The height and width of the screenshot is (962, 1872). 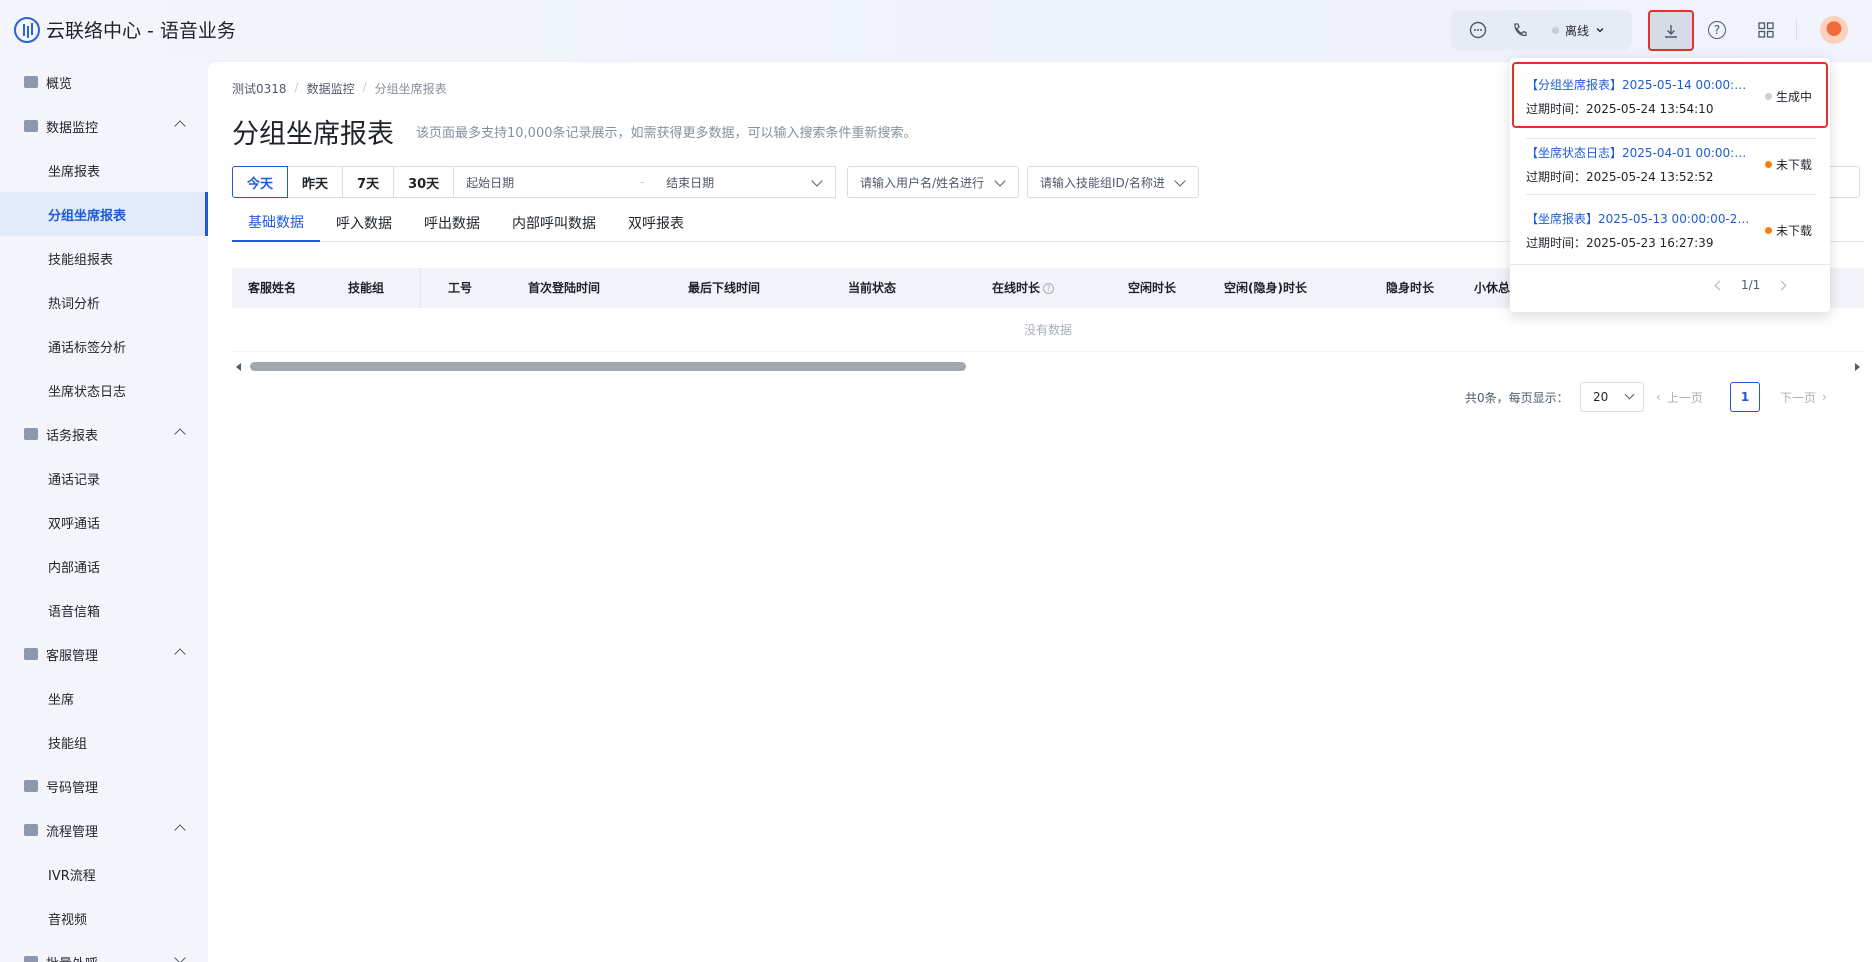 I want to click on question-icon: ?, so click(x=1049, y=288).